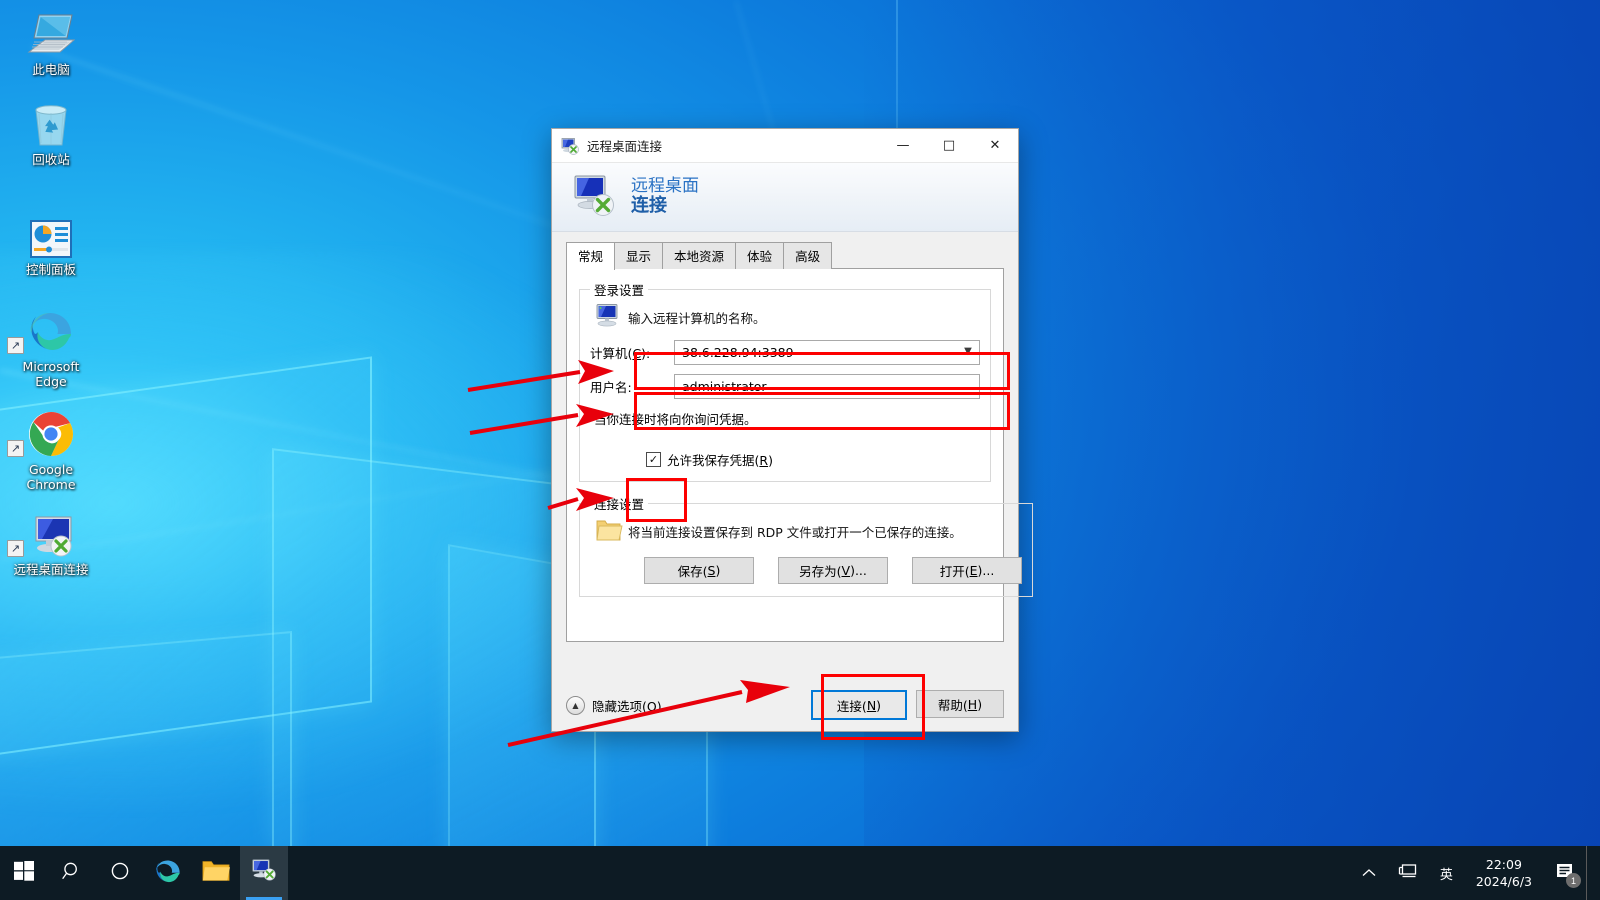 The width and height of the screenshot is (1600, 900). Describe the element at coordinates (51, 330) in the screenshot. I see `edge-icon: ↗` at that location.